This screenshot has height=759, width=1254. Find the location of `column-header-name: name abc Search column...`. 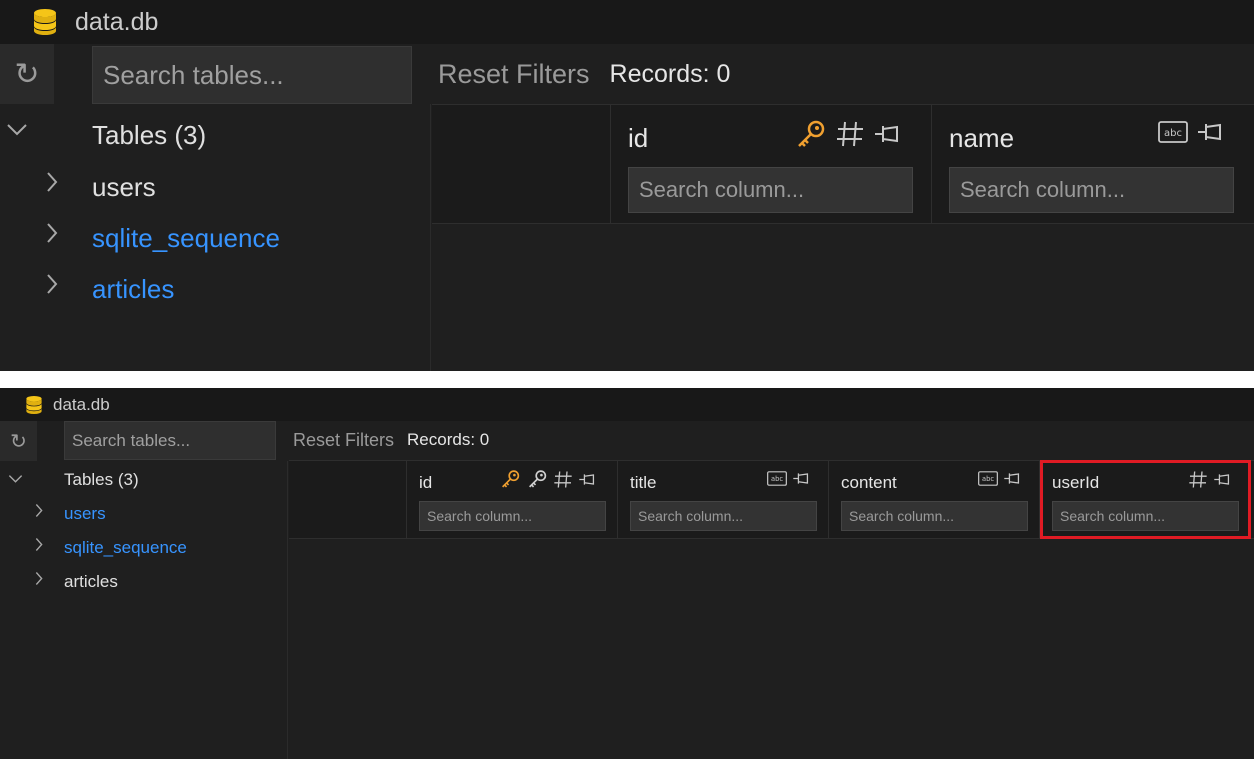

column-header-name: name abc Search column... is located at coordinates (1092, 164).